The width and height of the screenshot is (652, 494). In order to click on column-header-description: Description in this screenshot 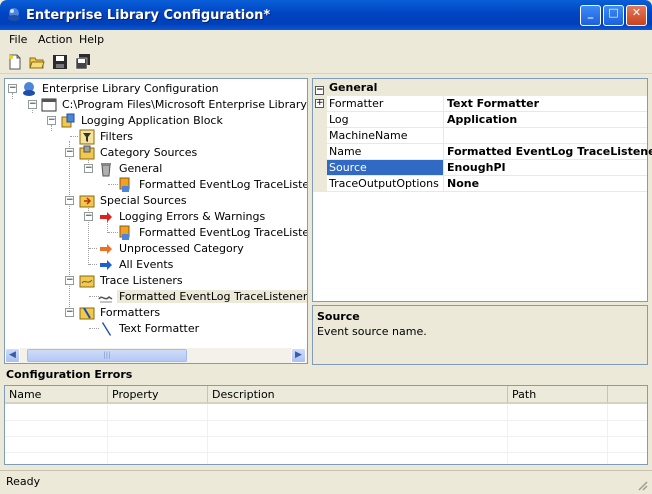, I will do `click(358, 395)`.